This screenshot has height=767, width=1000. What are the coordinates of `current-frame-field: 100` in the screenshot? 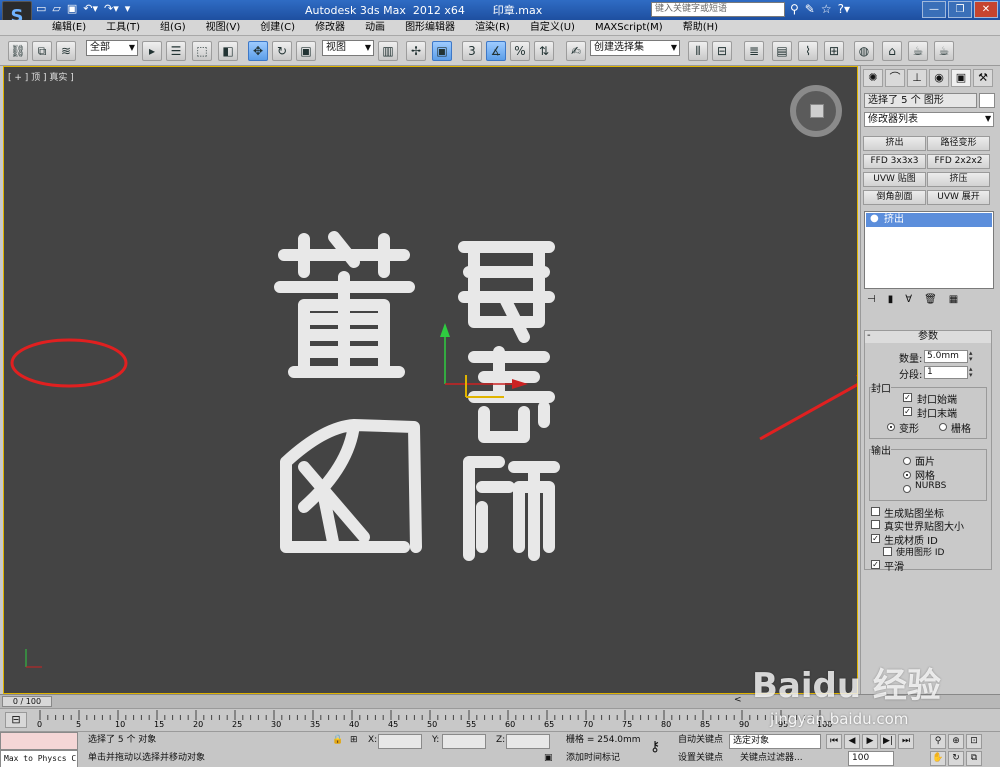 It's located at (871, 758).